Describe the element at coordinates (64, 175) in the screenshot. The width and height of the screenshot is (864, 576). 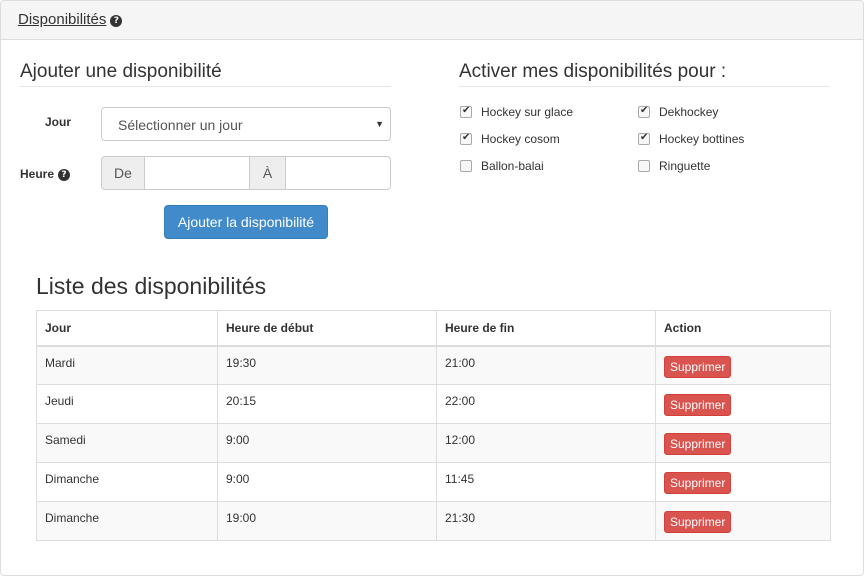
I see `time-help-icon: ?` at that location.